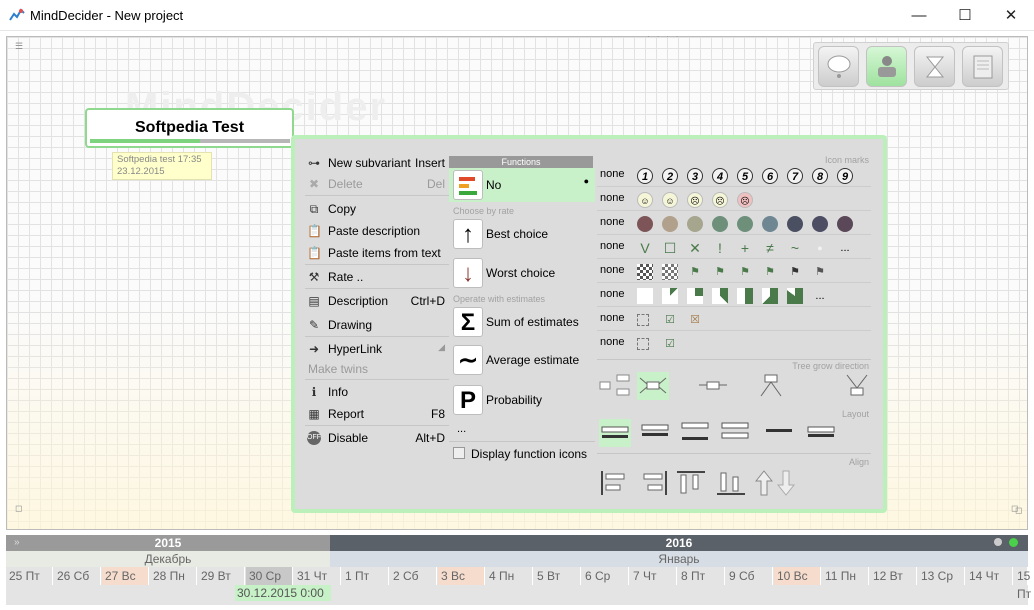 The image size is (1034, 610). Describe the element at coordinates (1011, 15) in the screenshot. I see `close-button: ✕` at that location.